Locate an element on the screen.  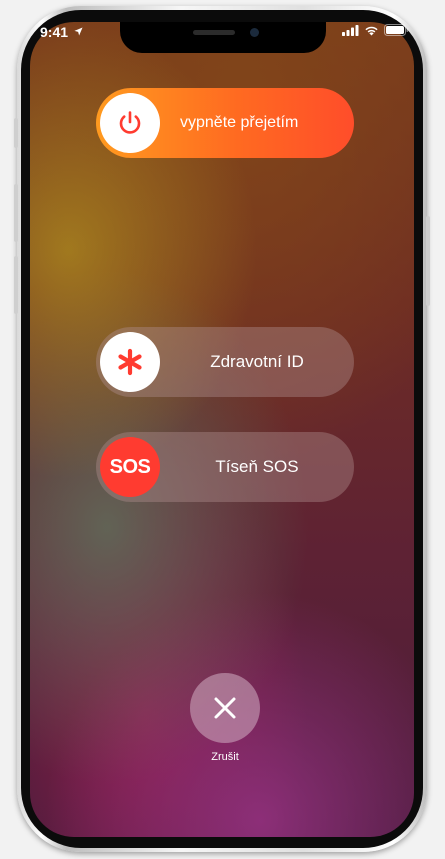
front-camera is located at coordinates (254, 32).